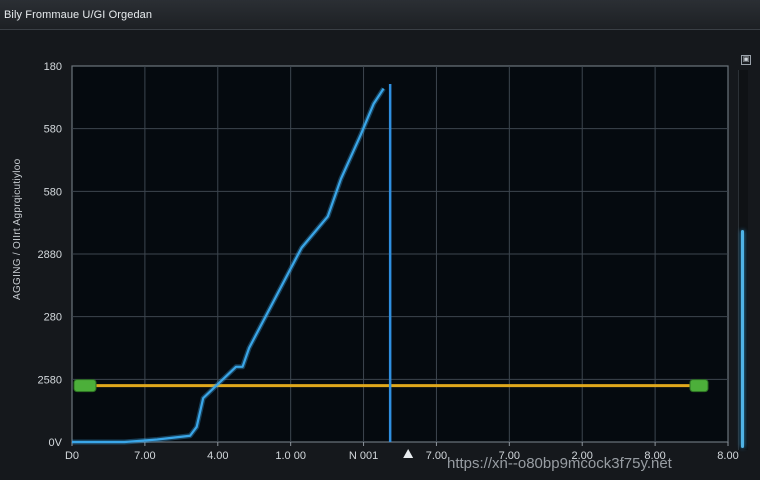  I want to click on watermark-url: https://xn--o80bp9mcock3f75y.net, so click(559, 463).